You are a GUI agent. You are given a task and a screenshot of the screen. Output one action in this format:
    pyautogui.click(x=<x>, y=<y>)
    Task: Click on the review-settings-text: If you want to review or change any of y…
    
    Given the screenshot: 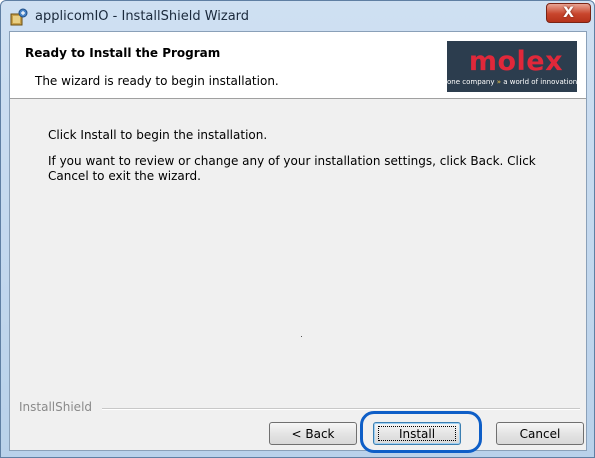 What is the action you would take?
    pyautogui.click(x=292, y=168)
    